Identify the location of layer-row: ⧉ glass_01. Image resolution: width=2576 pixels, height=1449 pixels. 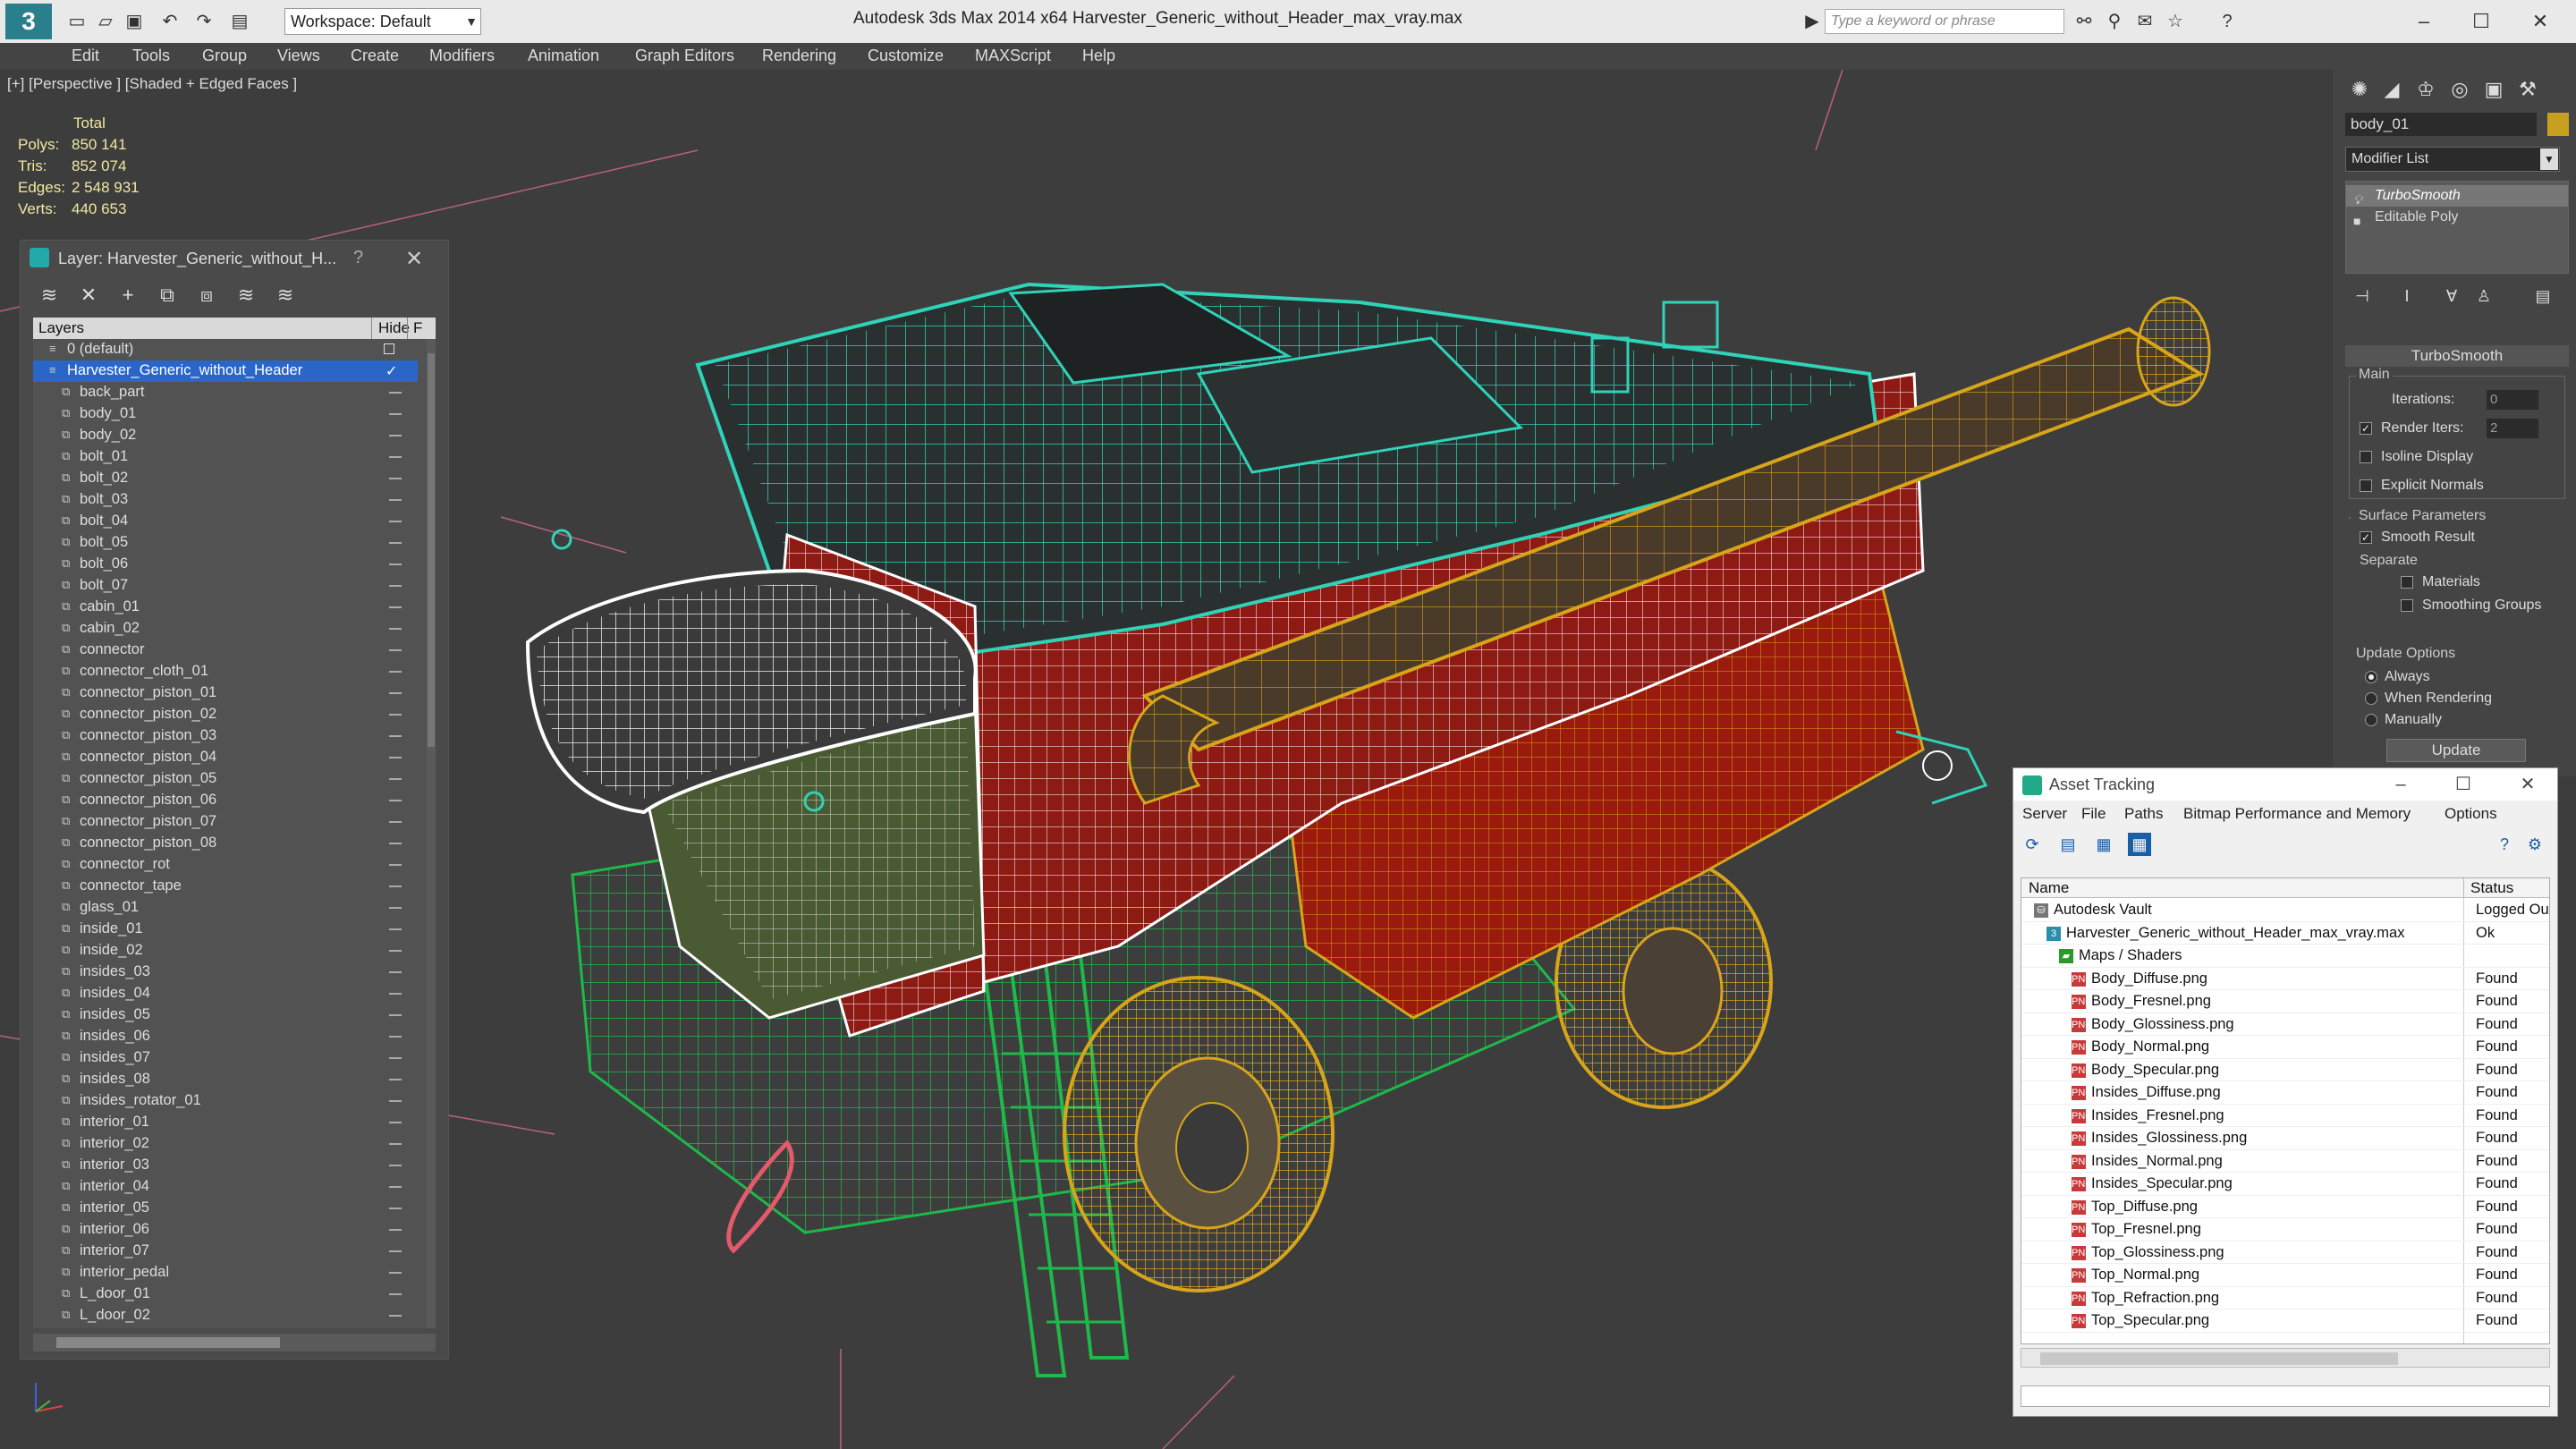
(225, 908).